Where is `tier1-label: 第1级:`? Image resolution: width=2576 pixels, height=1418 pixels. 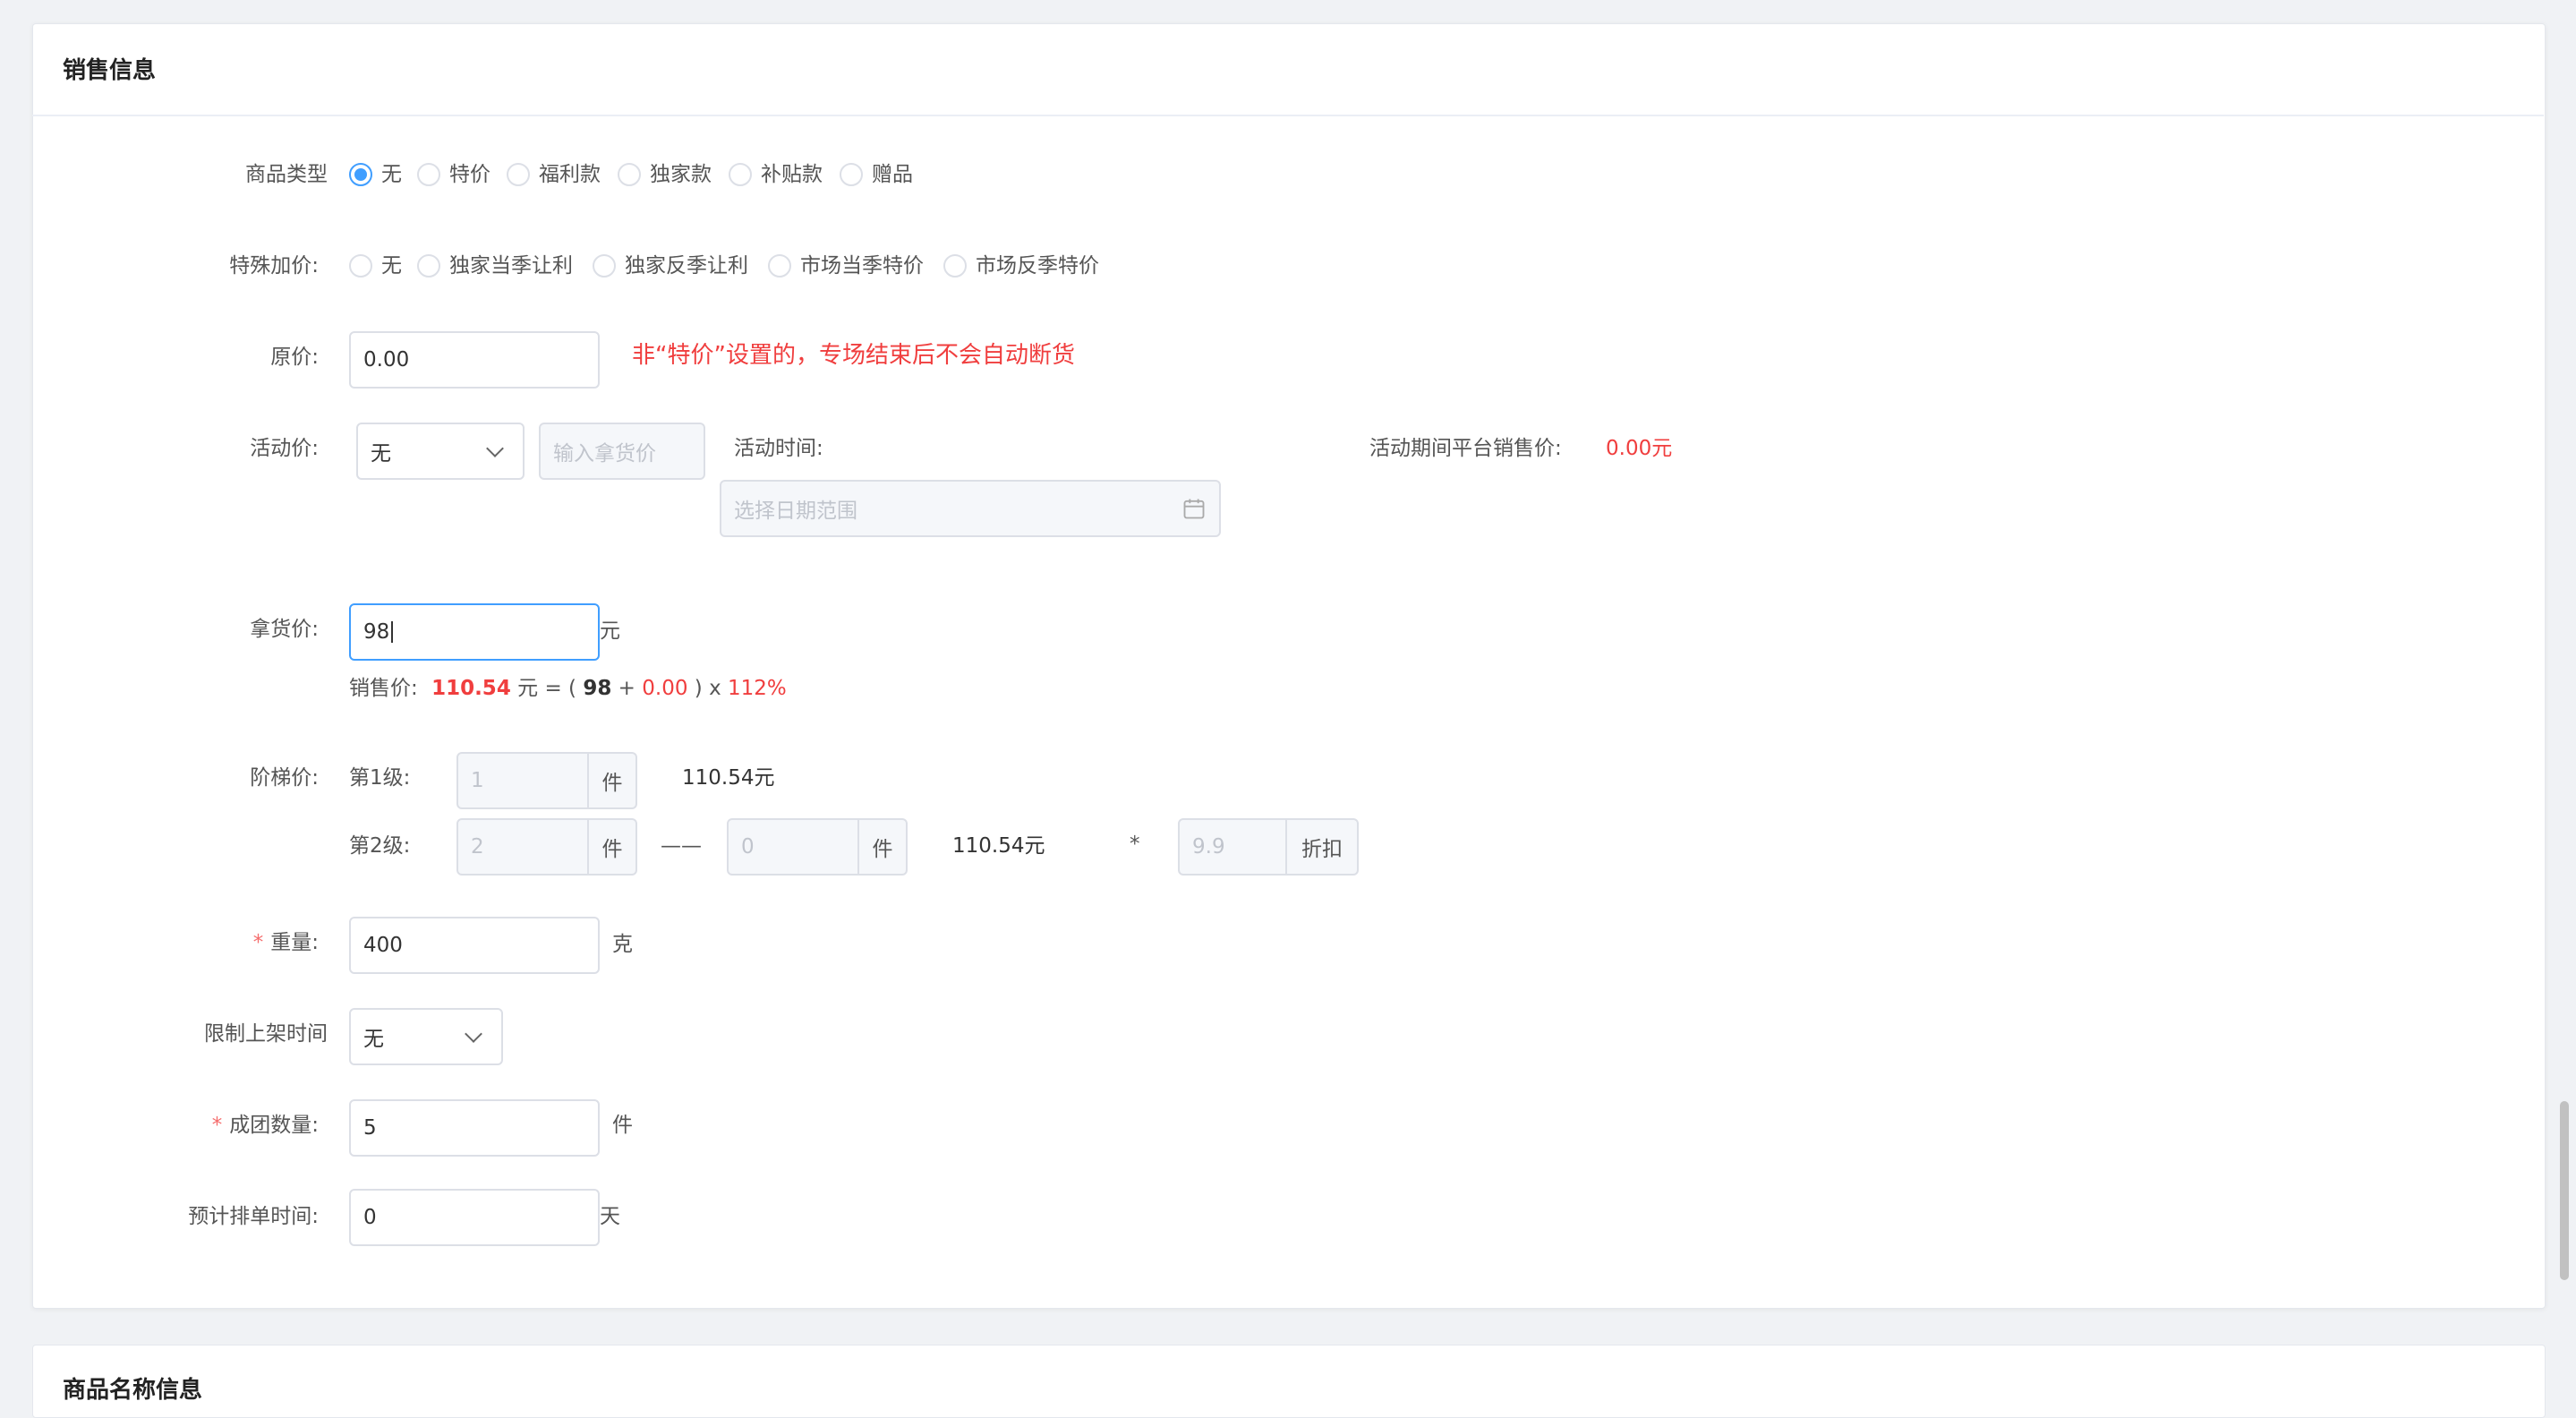
tier1-label: 第1级: is located at coordinates (380, 778).